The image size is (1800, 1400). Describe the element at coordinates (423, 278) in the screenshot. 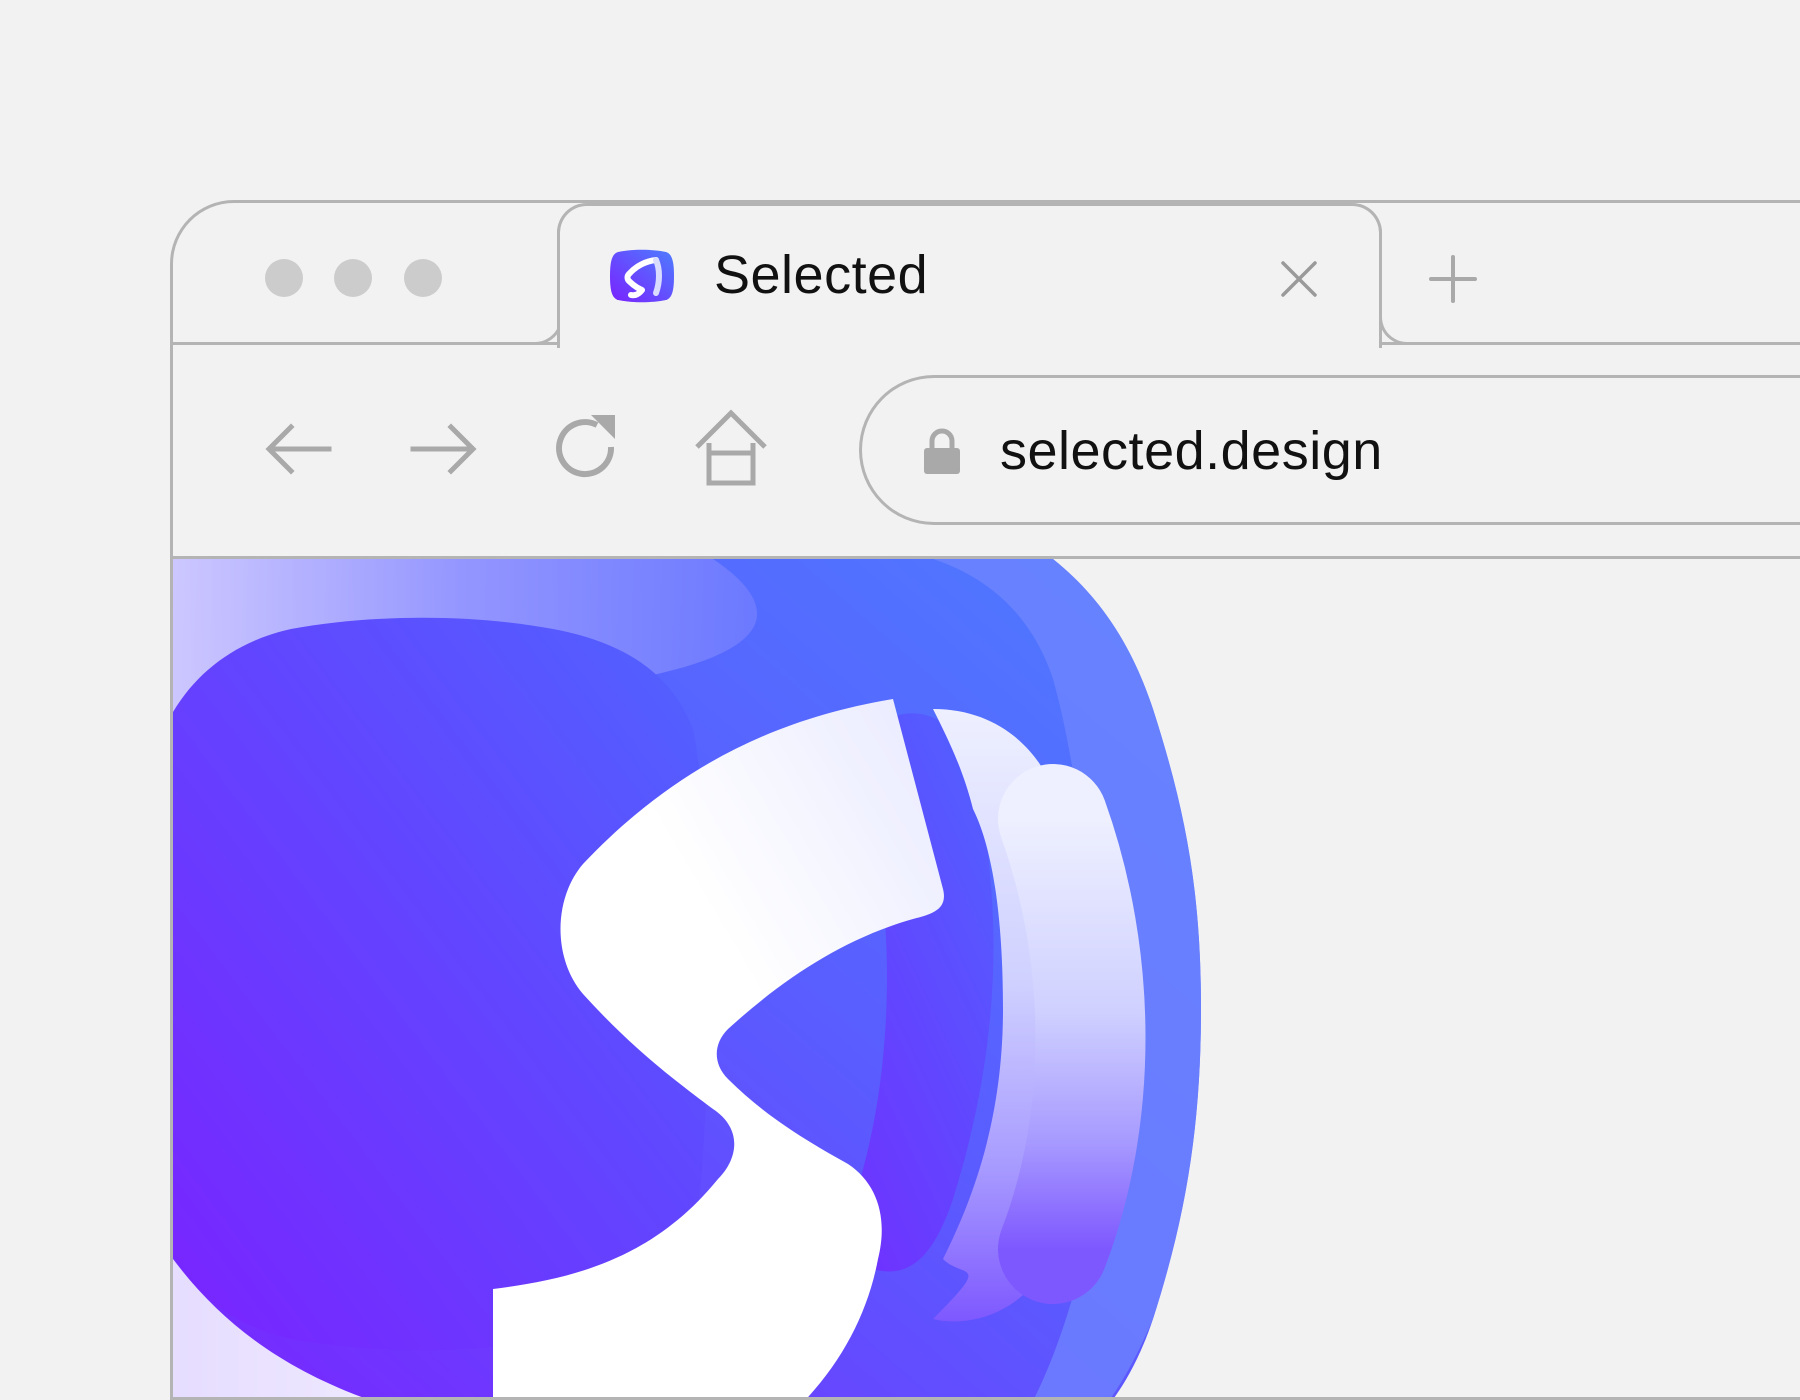

I see `window-dot-maximize` at that location.